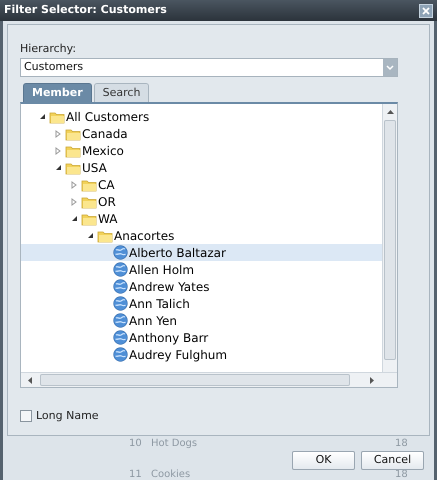 The image size is (437, 480). I want to click on hierarchy-dropdown: Customers, so click(209, 67).